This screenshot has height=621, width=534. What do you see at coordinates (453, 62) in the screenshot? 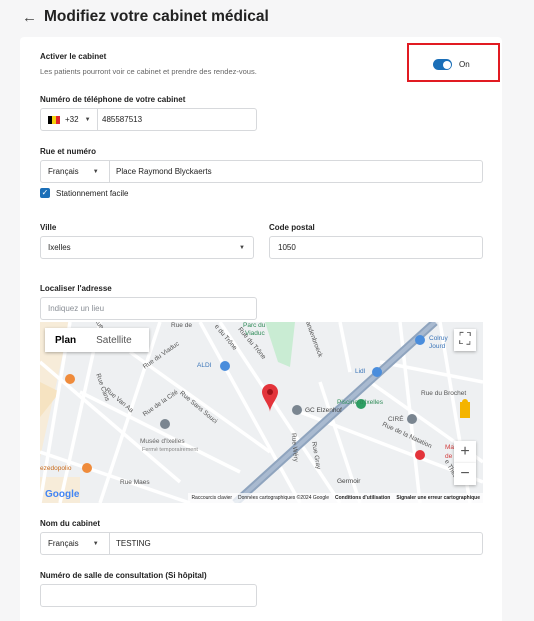
I see `toggle-highlight-box` at bounding box center [453, 62].